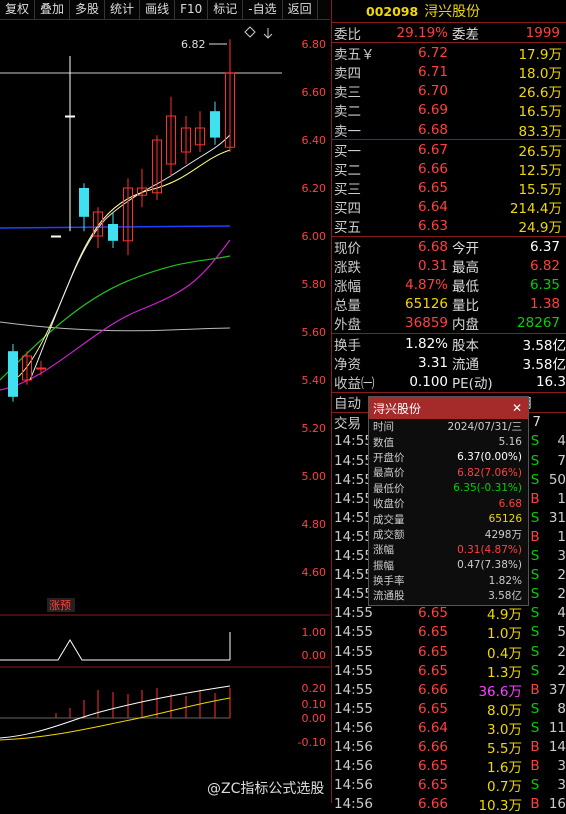  What do you see at coordinates (347, 364) in the screenshot?
I see `stat-label: 净资` at bounding box center [347, 364].